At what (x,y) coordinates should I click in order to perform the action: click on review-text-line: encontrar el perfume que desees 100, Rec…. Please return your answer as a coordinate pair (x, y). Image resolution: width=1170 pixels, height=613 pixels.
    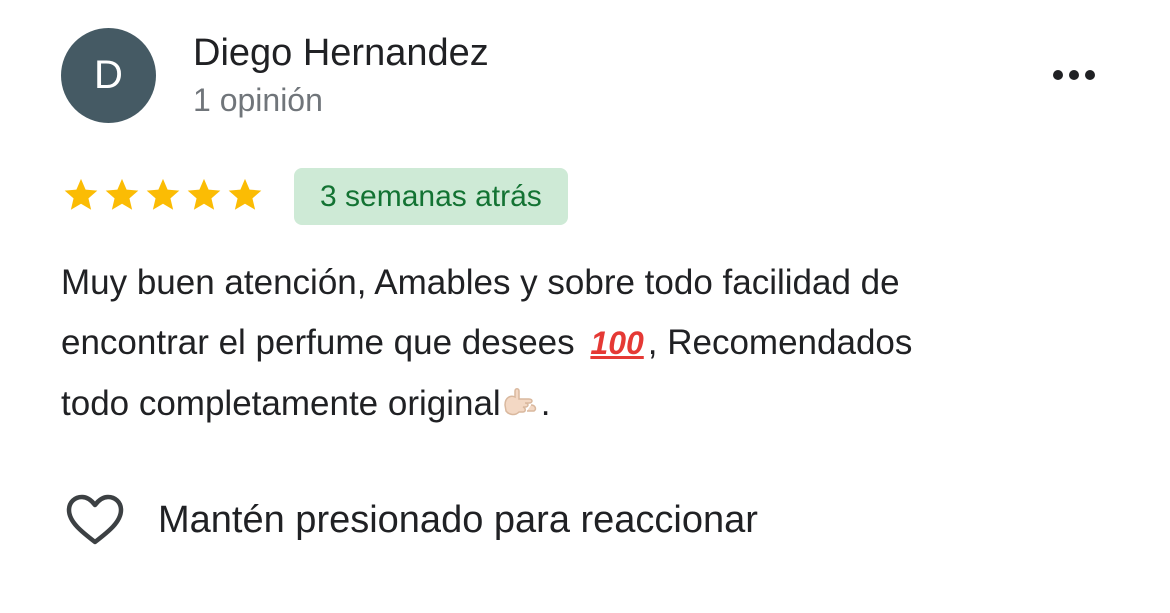
    Looking at the image, I should click on (591, 343).